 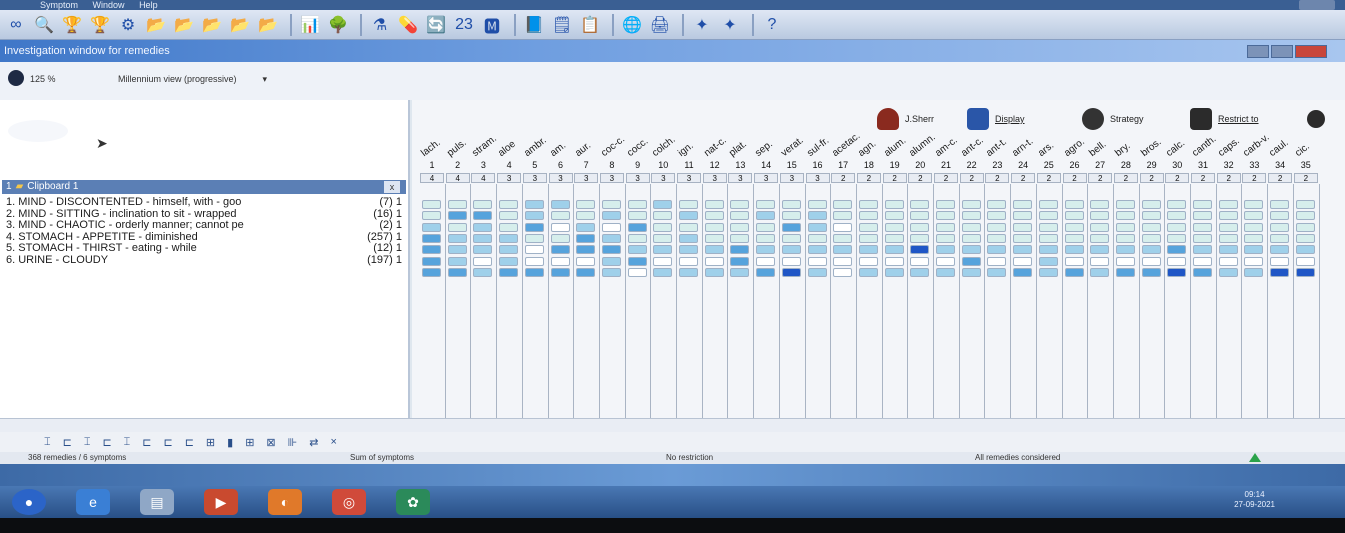 What do you see at coordinates (333, 442) in the screenshot?
I see `tool-button: ×` at bounding box center [333, 442].